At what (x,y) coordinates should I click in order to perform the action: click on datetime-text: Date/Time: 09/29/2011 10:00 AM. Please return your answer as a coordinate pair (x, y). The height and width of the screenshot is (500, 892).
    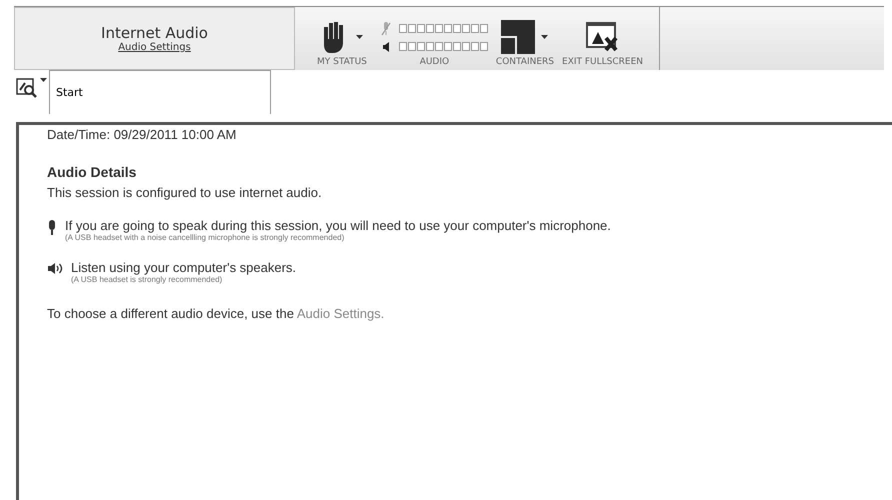
    Looking at the image, I should click on (142, 134).